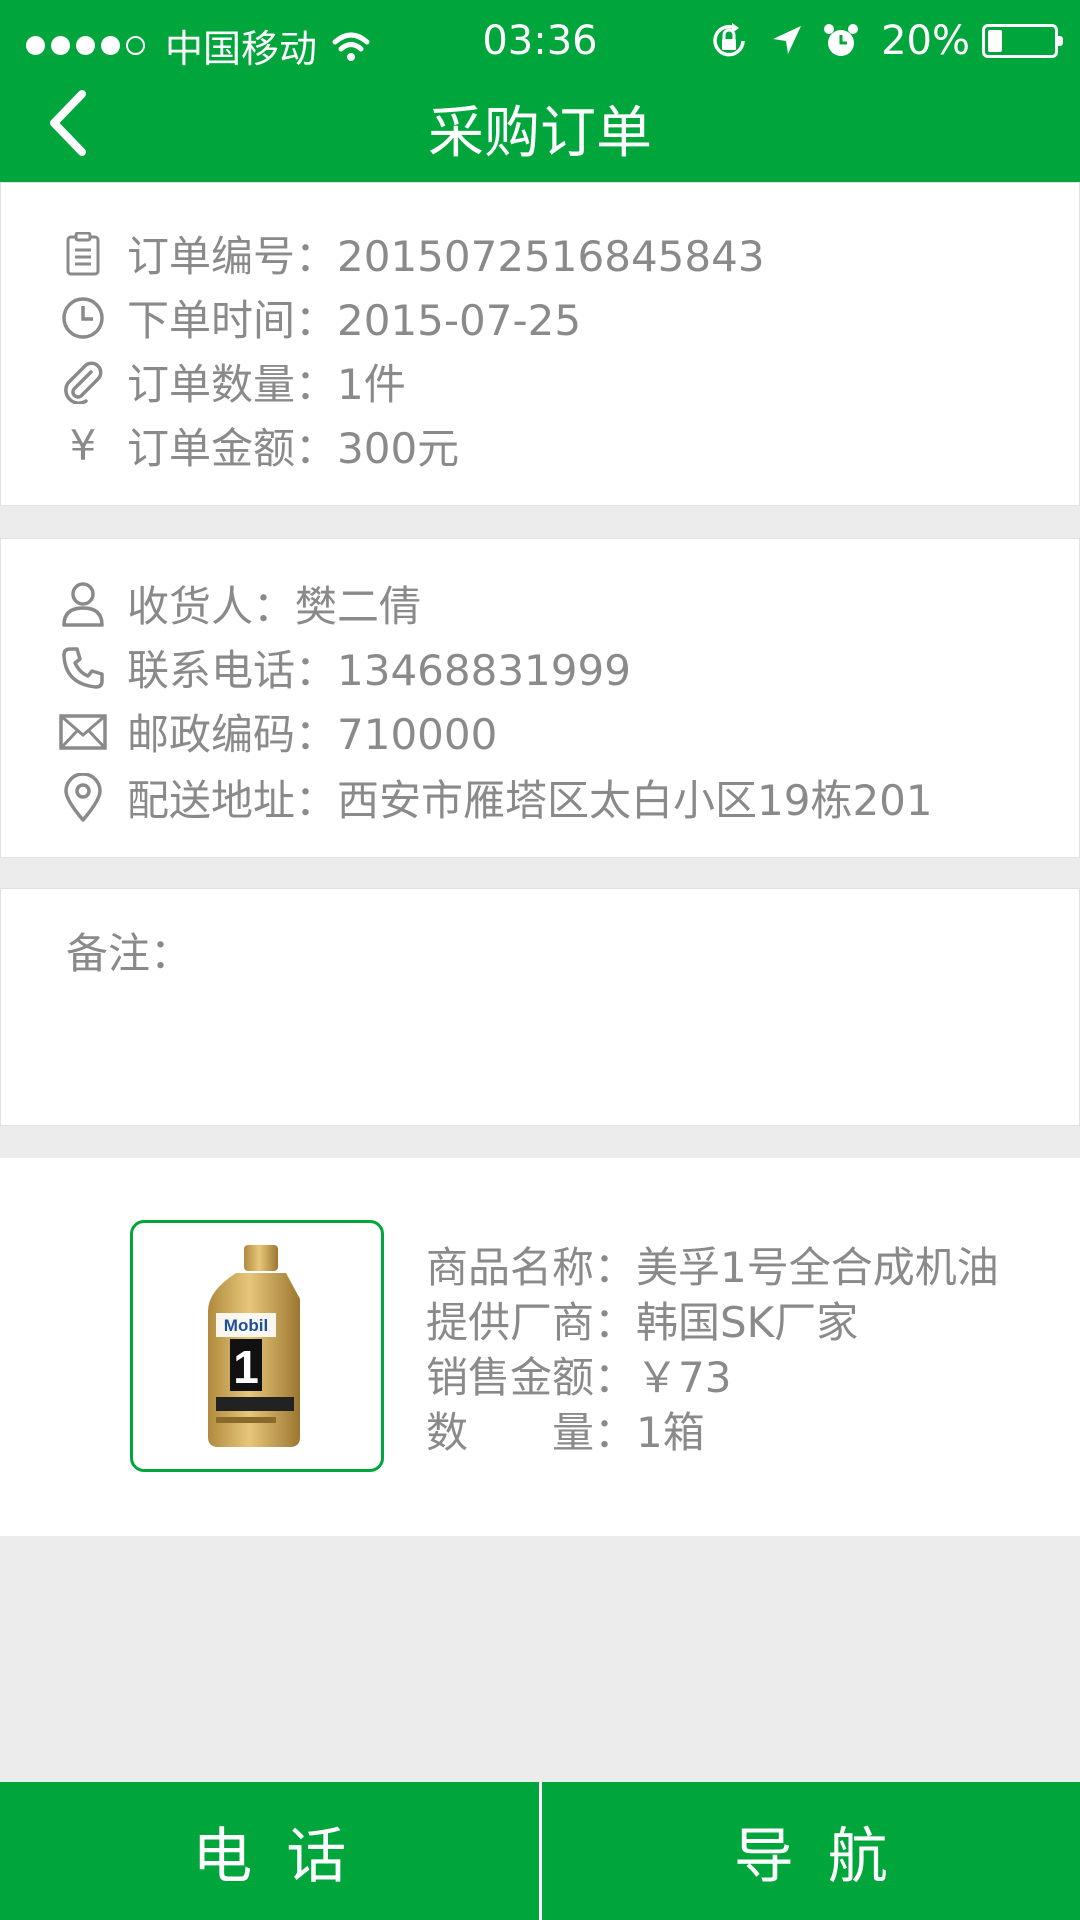 The width and height of the screenshot is (1080, 1920). I want to click on product-name: 商品名称：美孚1号全合成机油, so click(712, 1267).